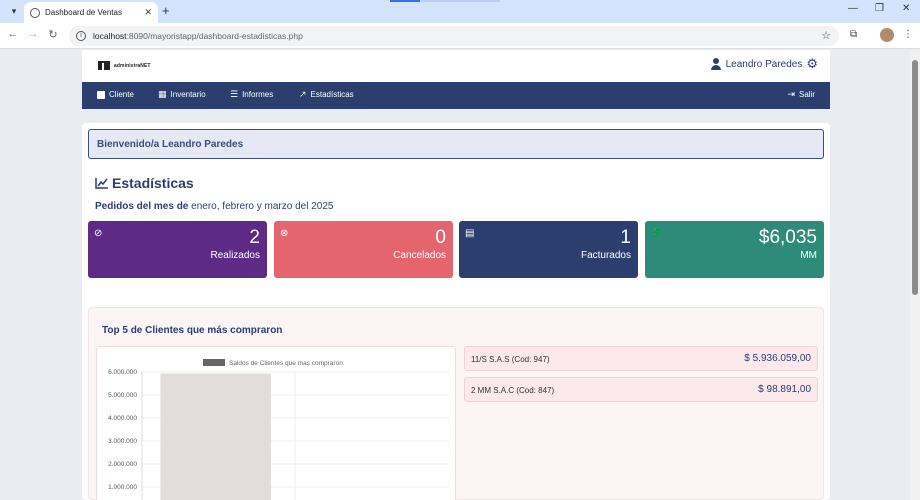 The image size is (920, 500). What do you see at coordinates (234, 94) in the screenshot?
I see `list-icon: ☰` at bounding box center [234, 94].